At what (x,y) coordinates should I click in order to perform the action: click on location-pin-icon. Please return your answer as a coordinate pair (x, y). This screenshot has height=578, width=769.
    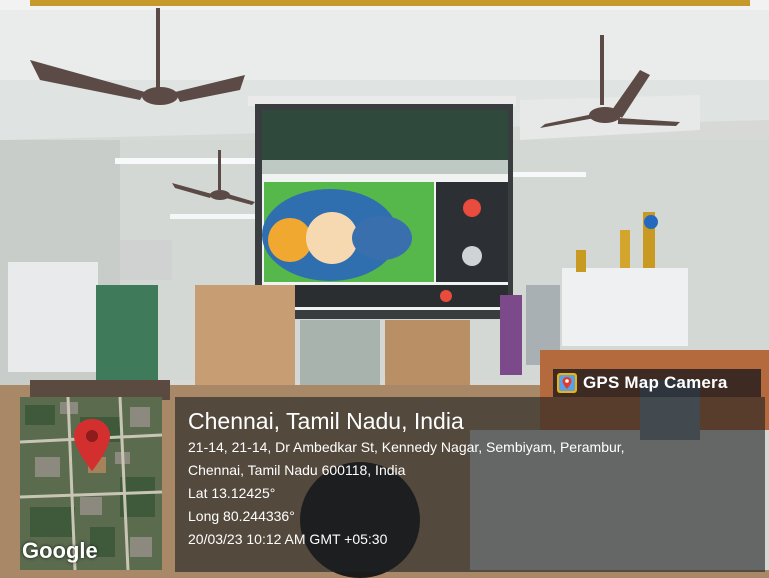
    Looking at the image, I should click on (92, 445).